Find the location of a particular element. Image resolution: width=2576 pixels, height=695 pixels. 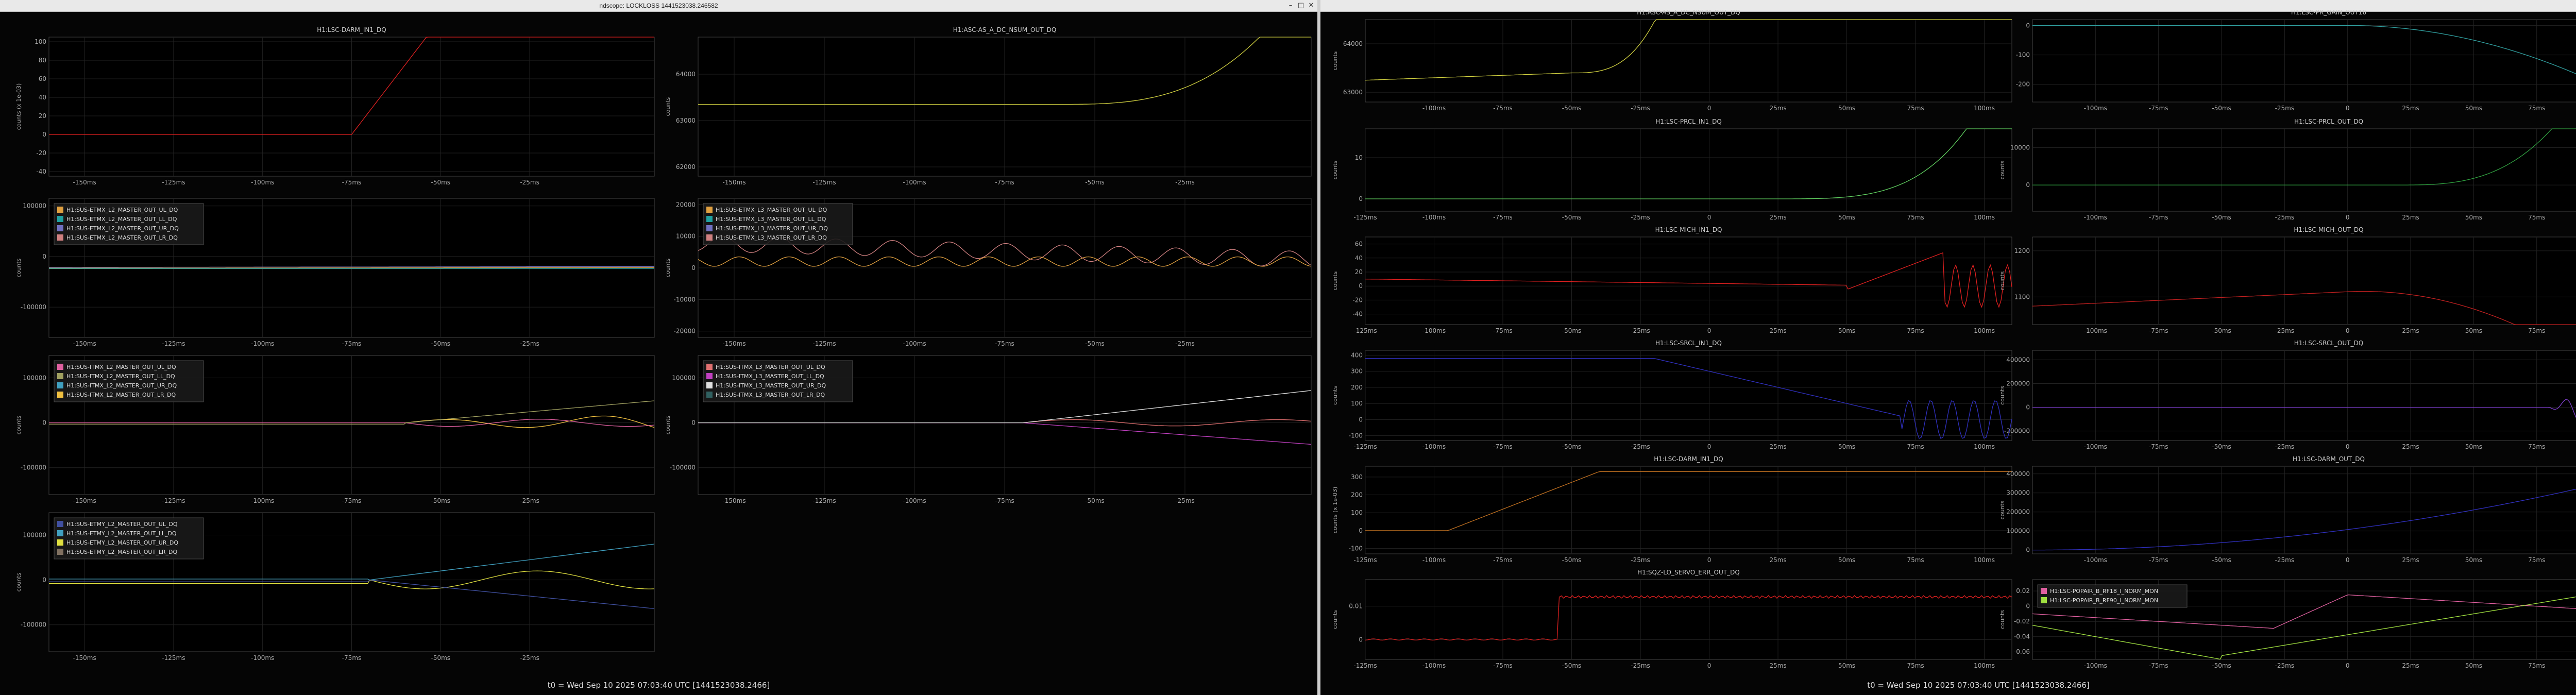

legend-entry: H1:SUS-ITMX_L3_MASTER_OUT_LL_DQ is located at coordinates (770, 376).